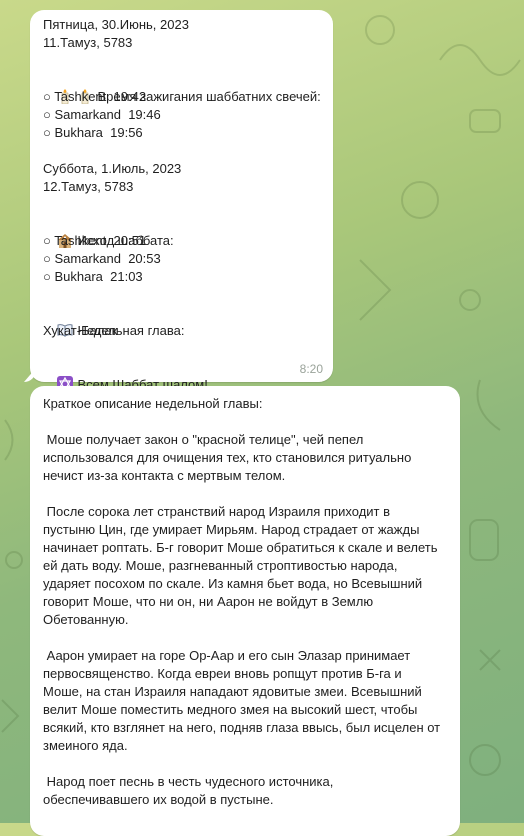  I want to click on parasha-name: Хукат-Балак, so click(80, 330).